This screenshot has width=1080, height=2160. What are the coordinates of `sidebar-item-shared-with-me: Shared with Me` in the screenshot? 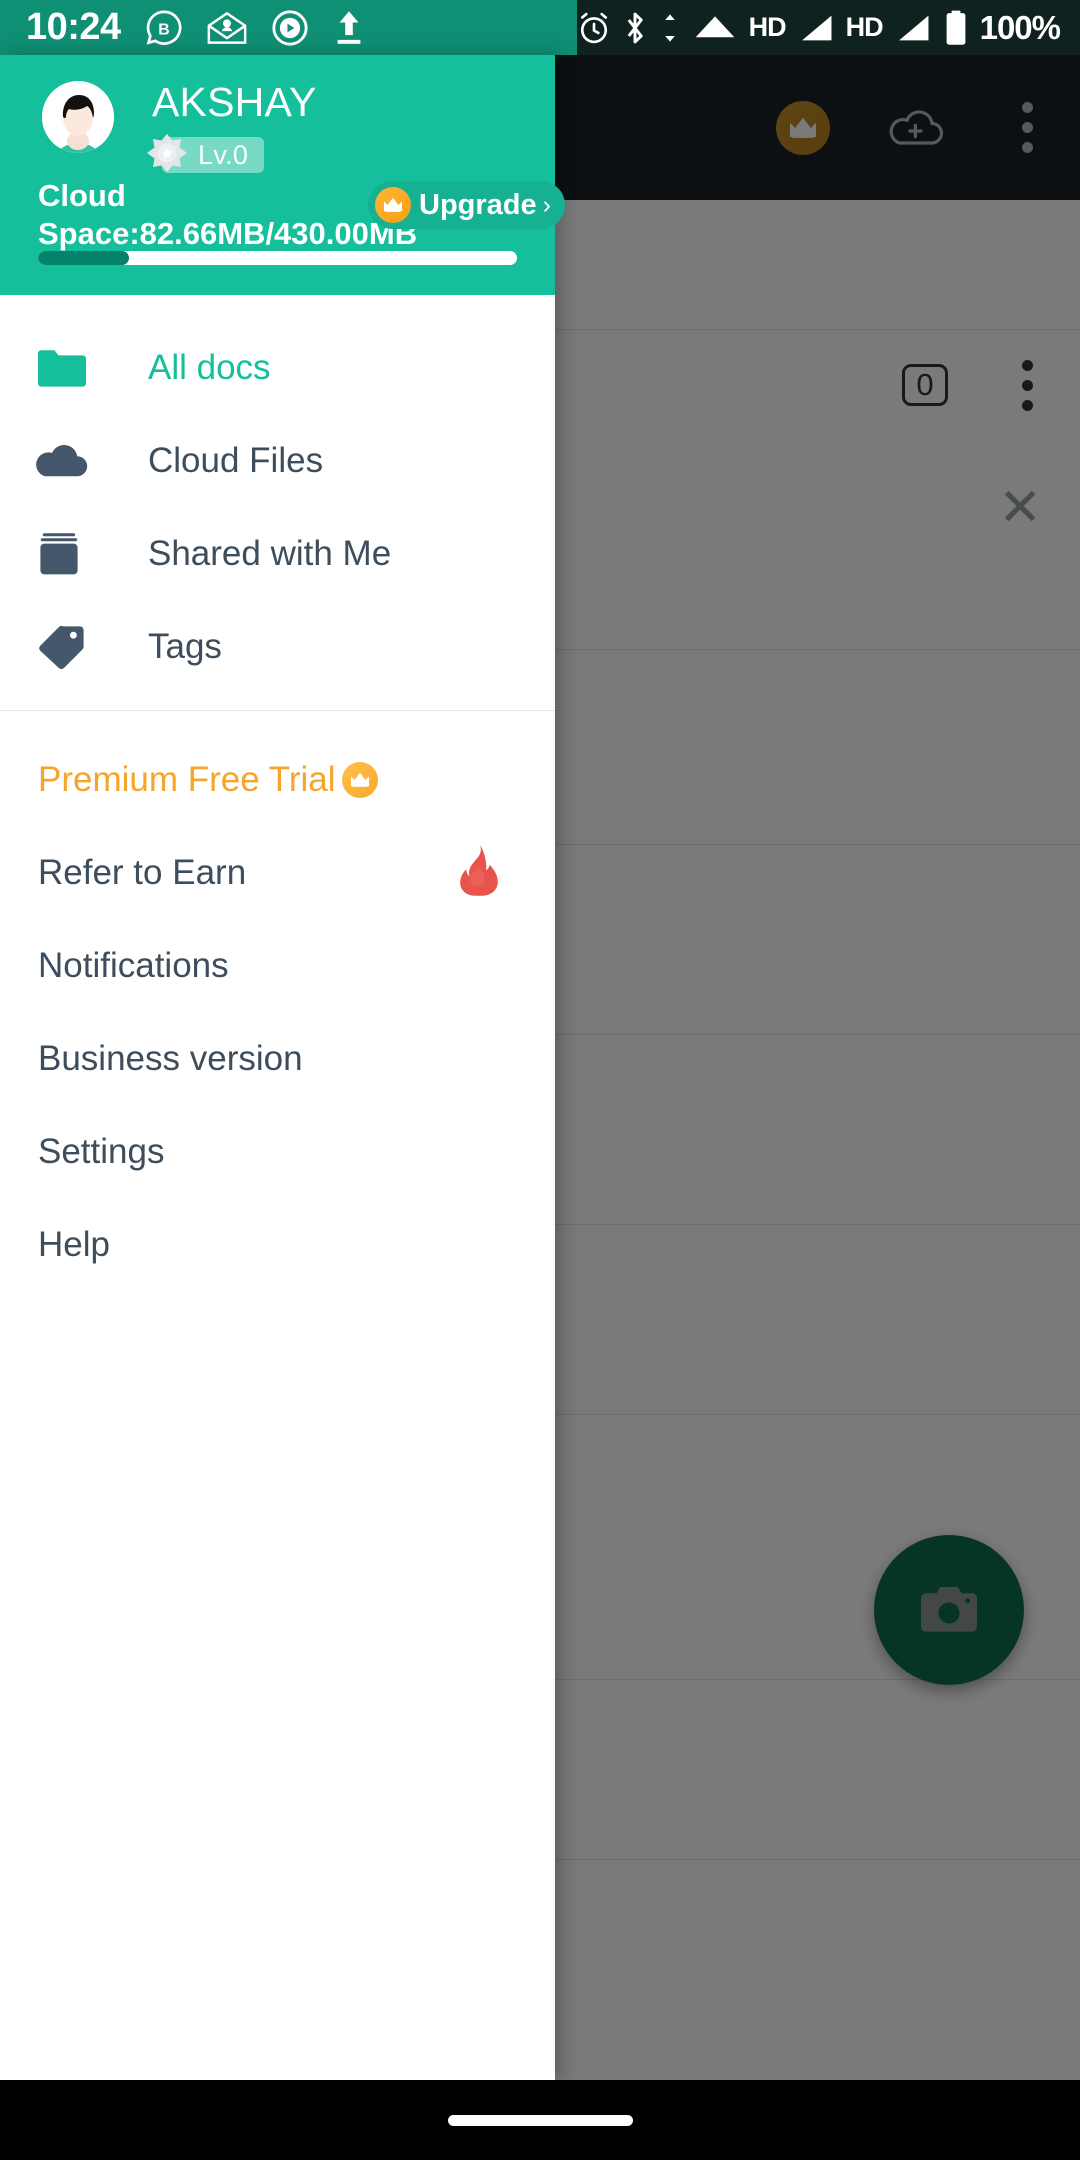 It's located at (277, 553).